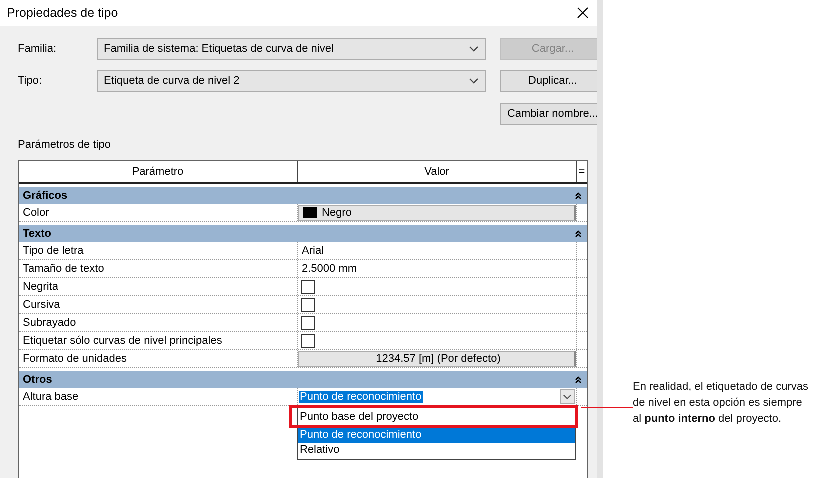 This screenshot has height=478, width=823. I want to click on column-header: =, so click(582, 171).